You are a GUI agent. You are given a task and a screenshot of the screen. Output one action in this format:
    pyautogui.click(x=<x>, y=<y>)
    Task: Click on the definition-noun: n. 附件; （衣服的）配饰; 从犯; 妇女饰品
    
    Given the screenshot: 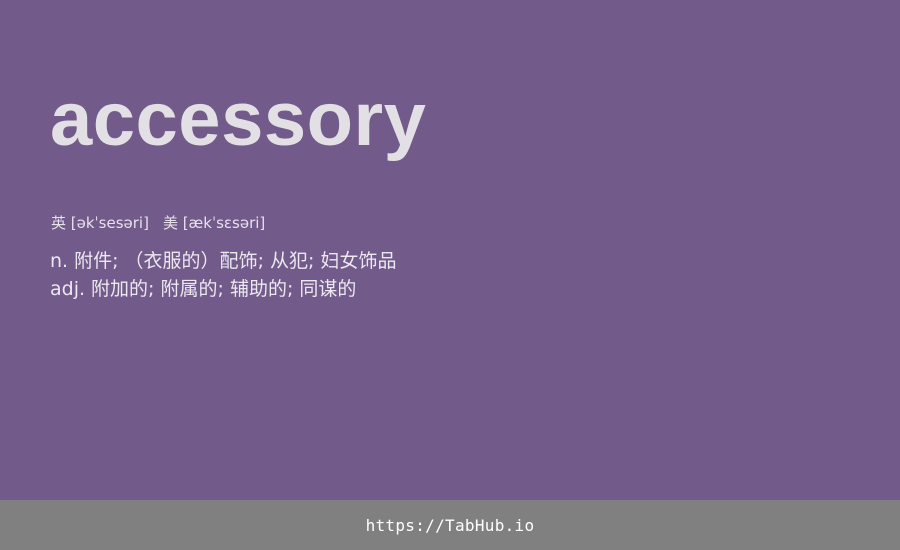 What is the action you would take?
    pyautogui.click(x=223, y=261)
    